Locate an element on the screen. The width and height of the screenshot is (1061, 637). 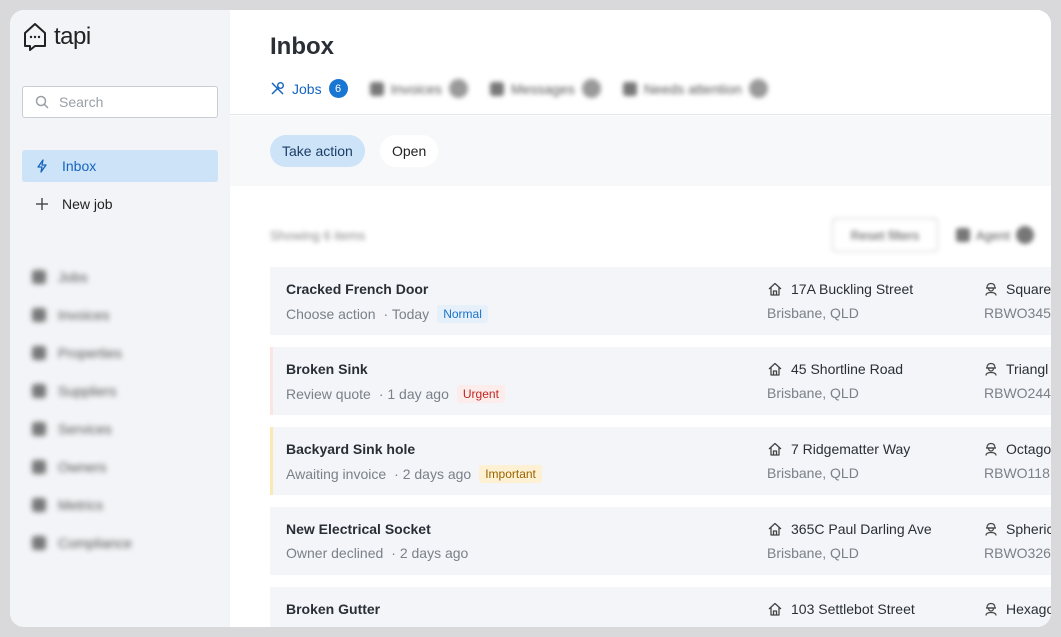
list-toolbar: Showing 6 items Reset filters Agent is located at coordinates (640, 236).